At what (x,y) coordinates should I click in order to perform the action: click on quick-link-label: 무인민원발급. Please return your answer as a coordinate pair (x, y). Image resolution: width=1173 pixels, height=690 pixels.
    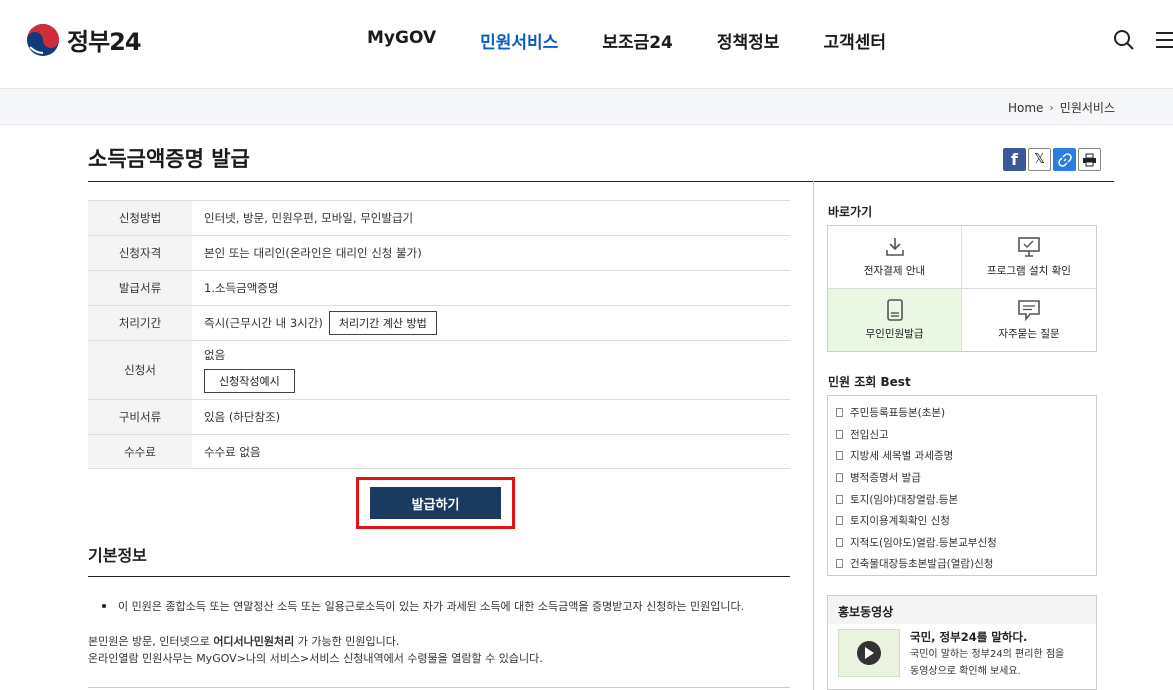
    Looking at the image, I should click on (894, 333).